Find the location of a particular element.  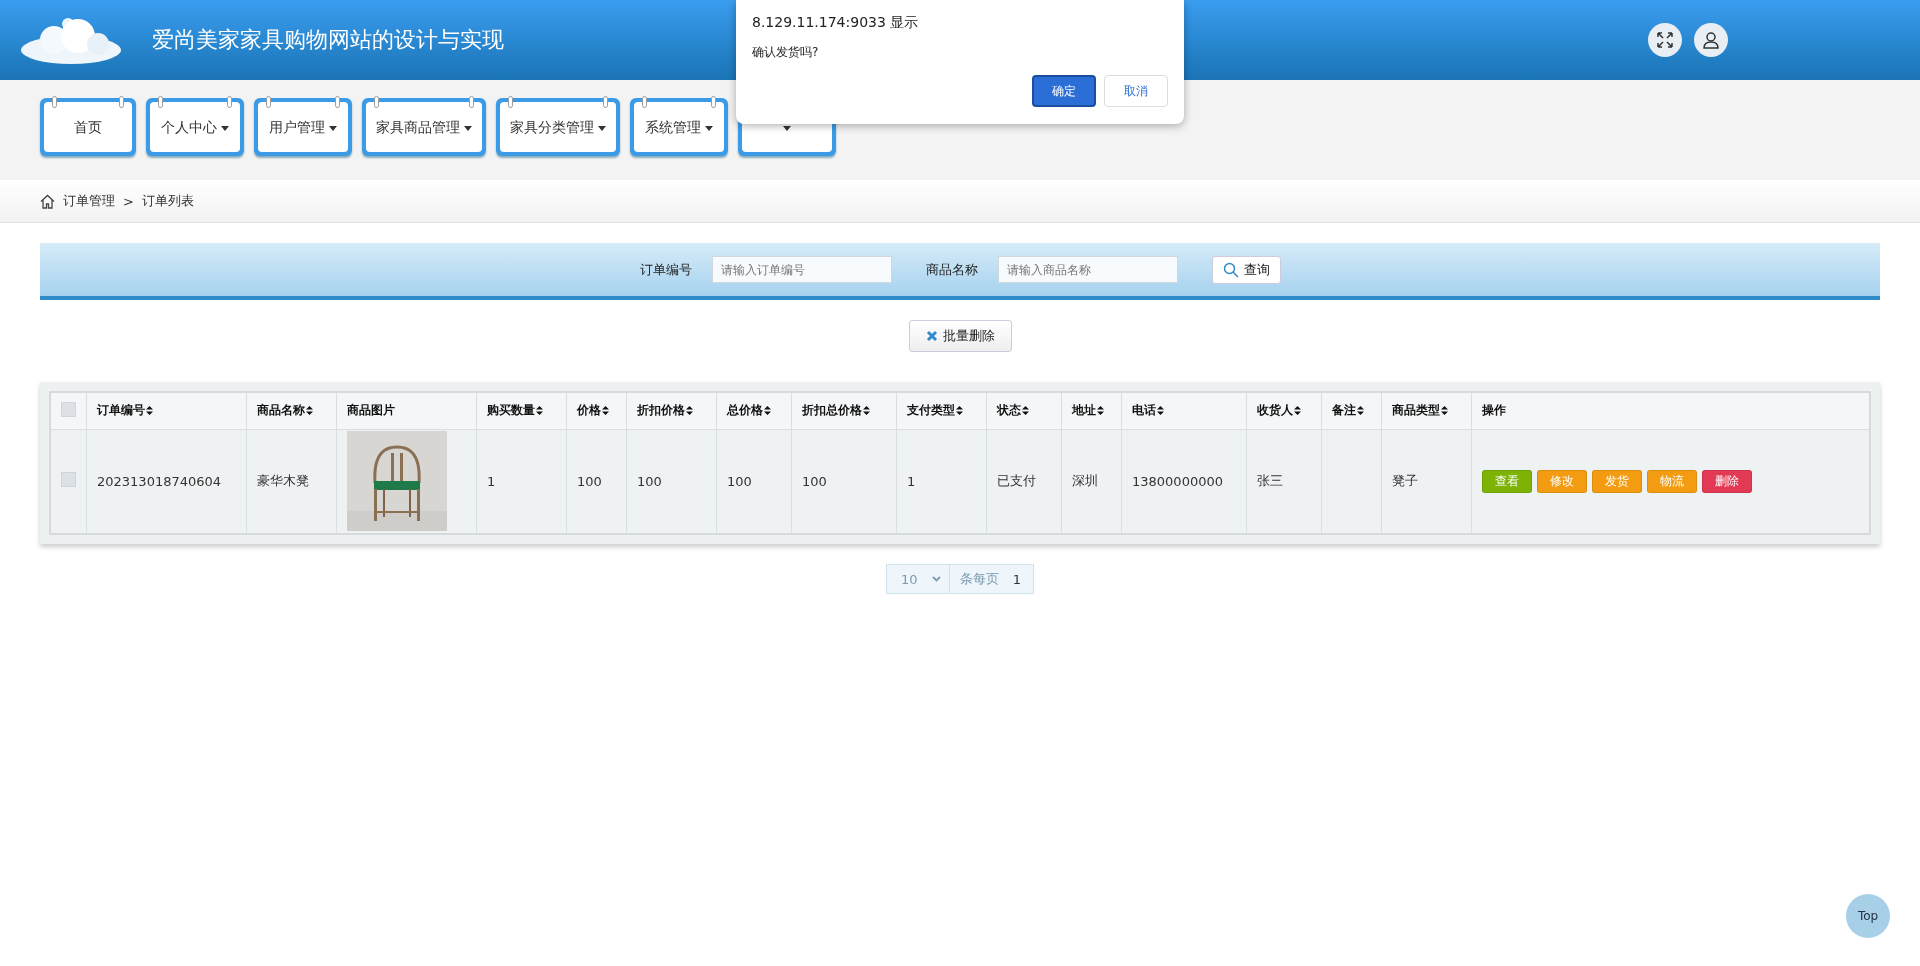

site-title: 爱尚美家家具购物网站的设计与实现 is located at coordinates (328, 40).